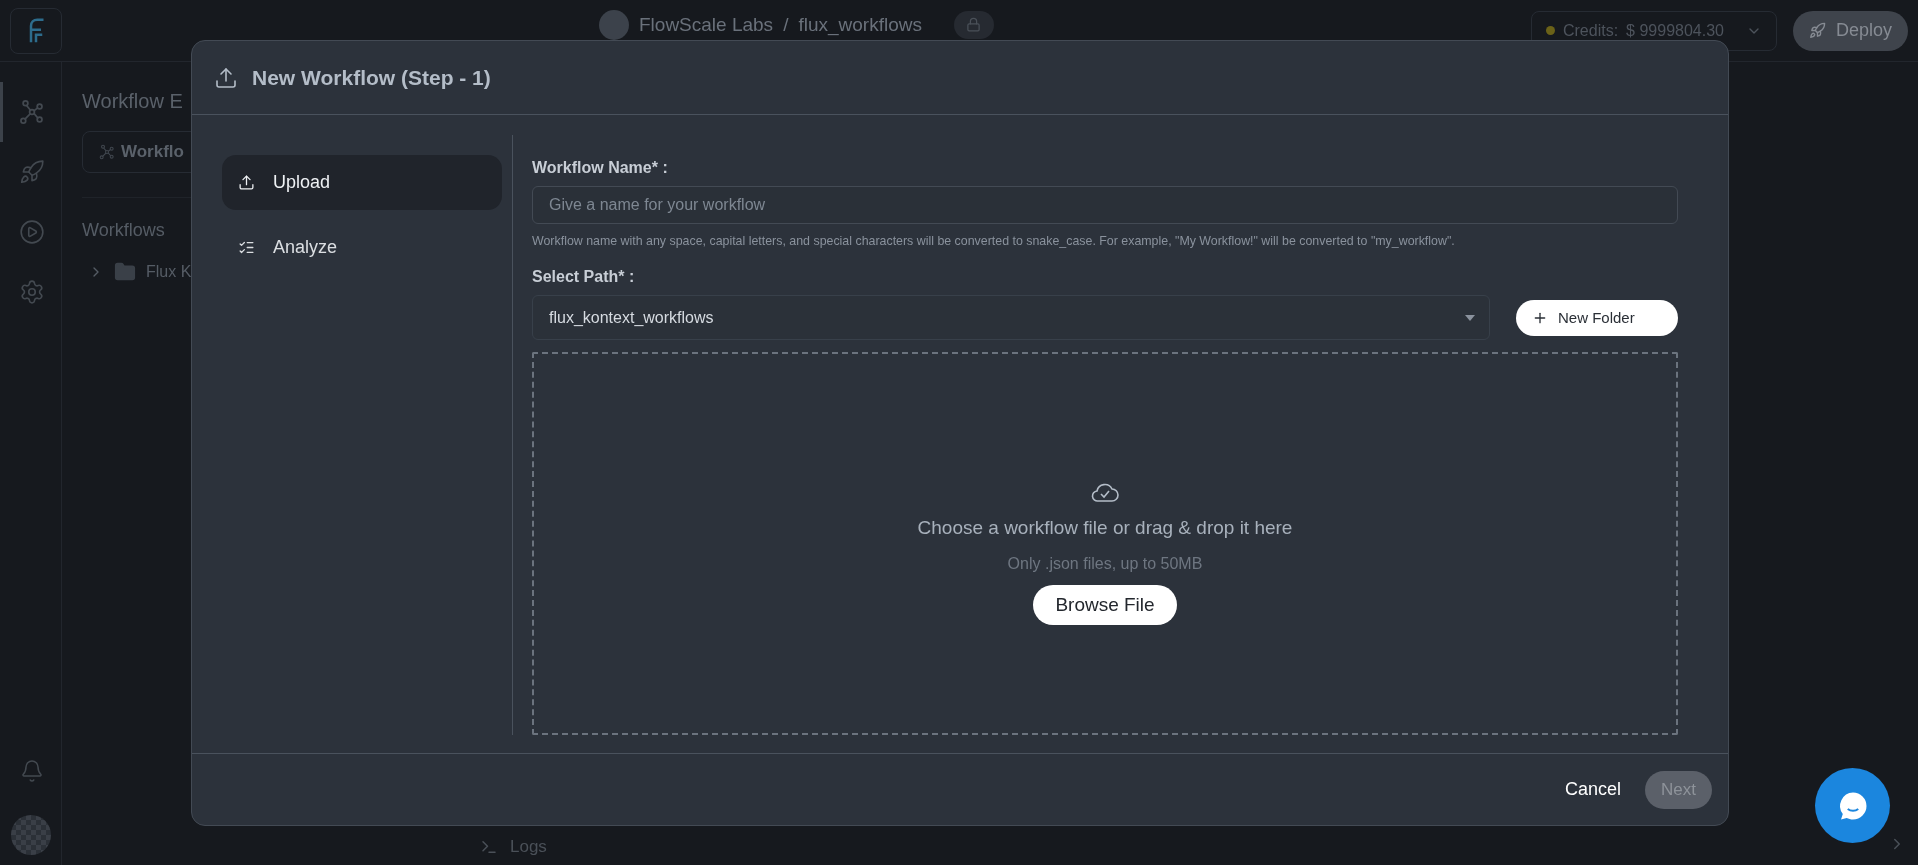  Describe the element at coordinates (706, 24) in the screenshot. I see `org-name: FlowScale Labs` at that location.